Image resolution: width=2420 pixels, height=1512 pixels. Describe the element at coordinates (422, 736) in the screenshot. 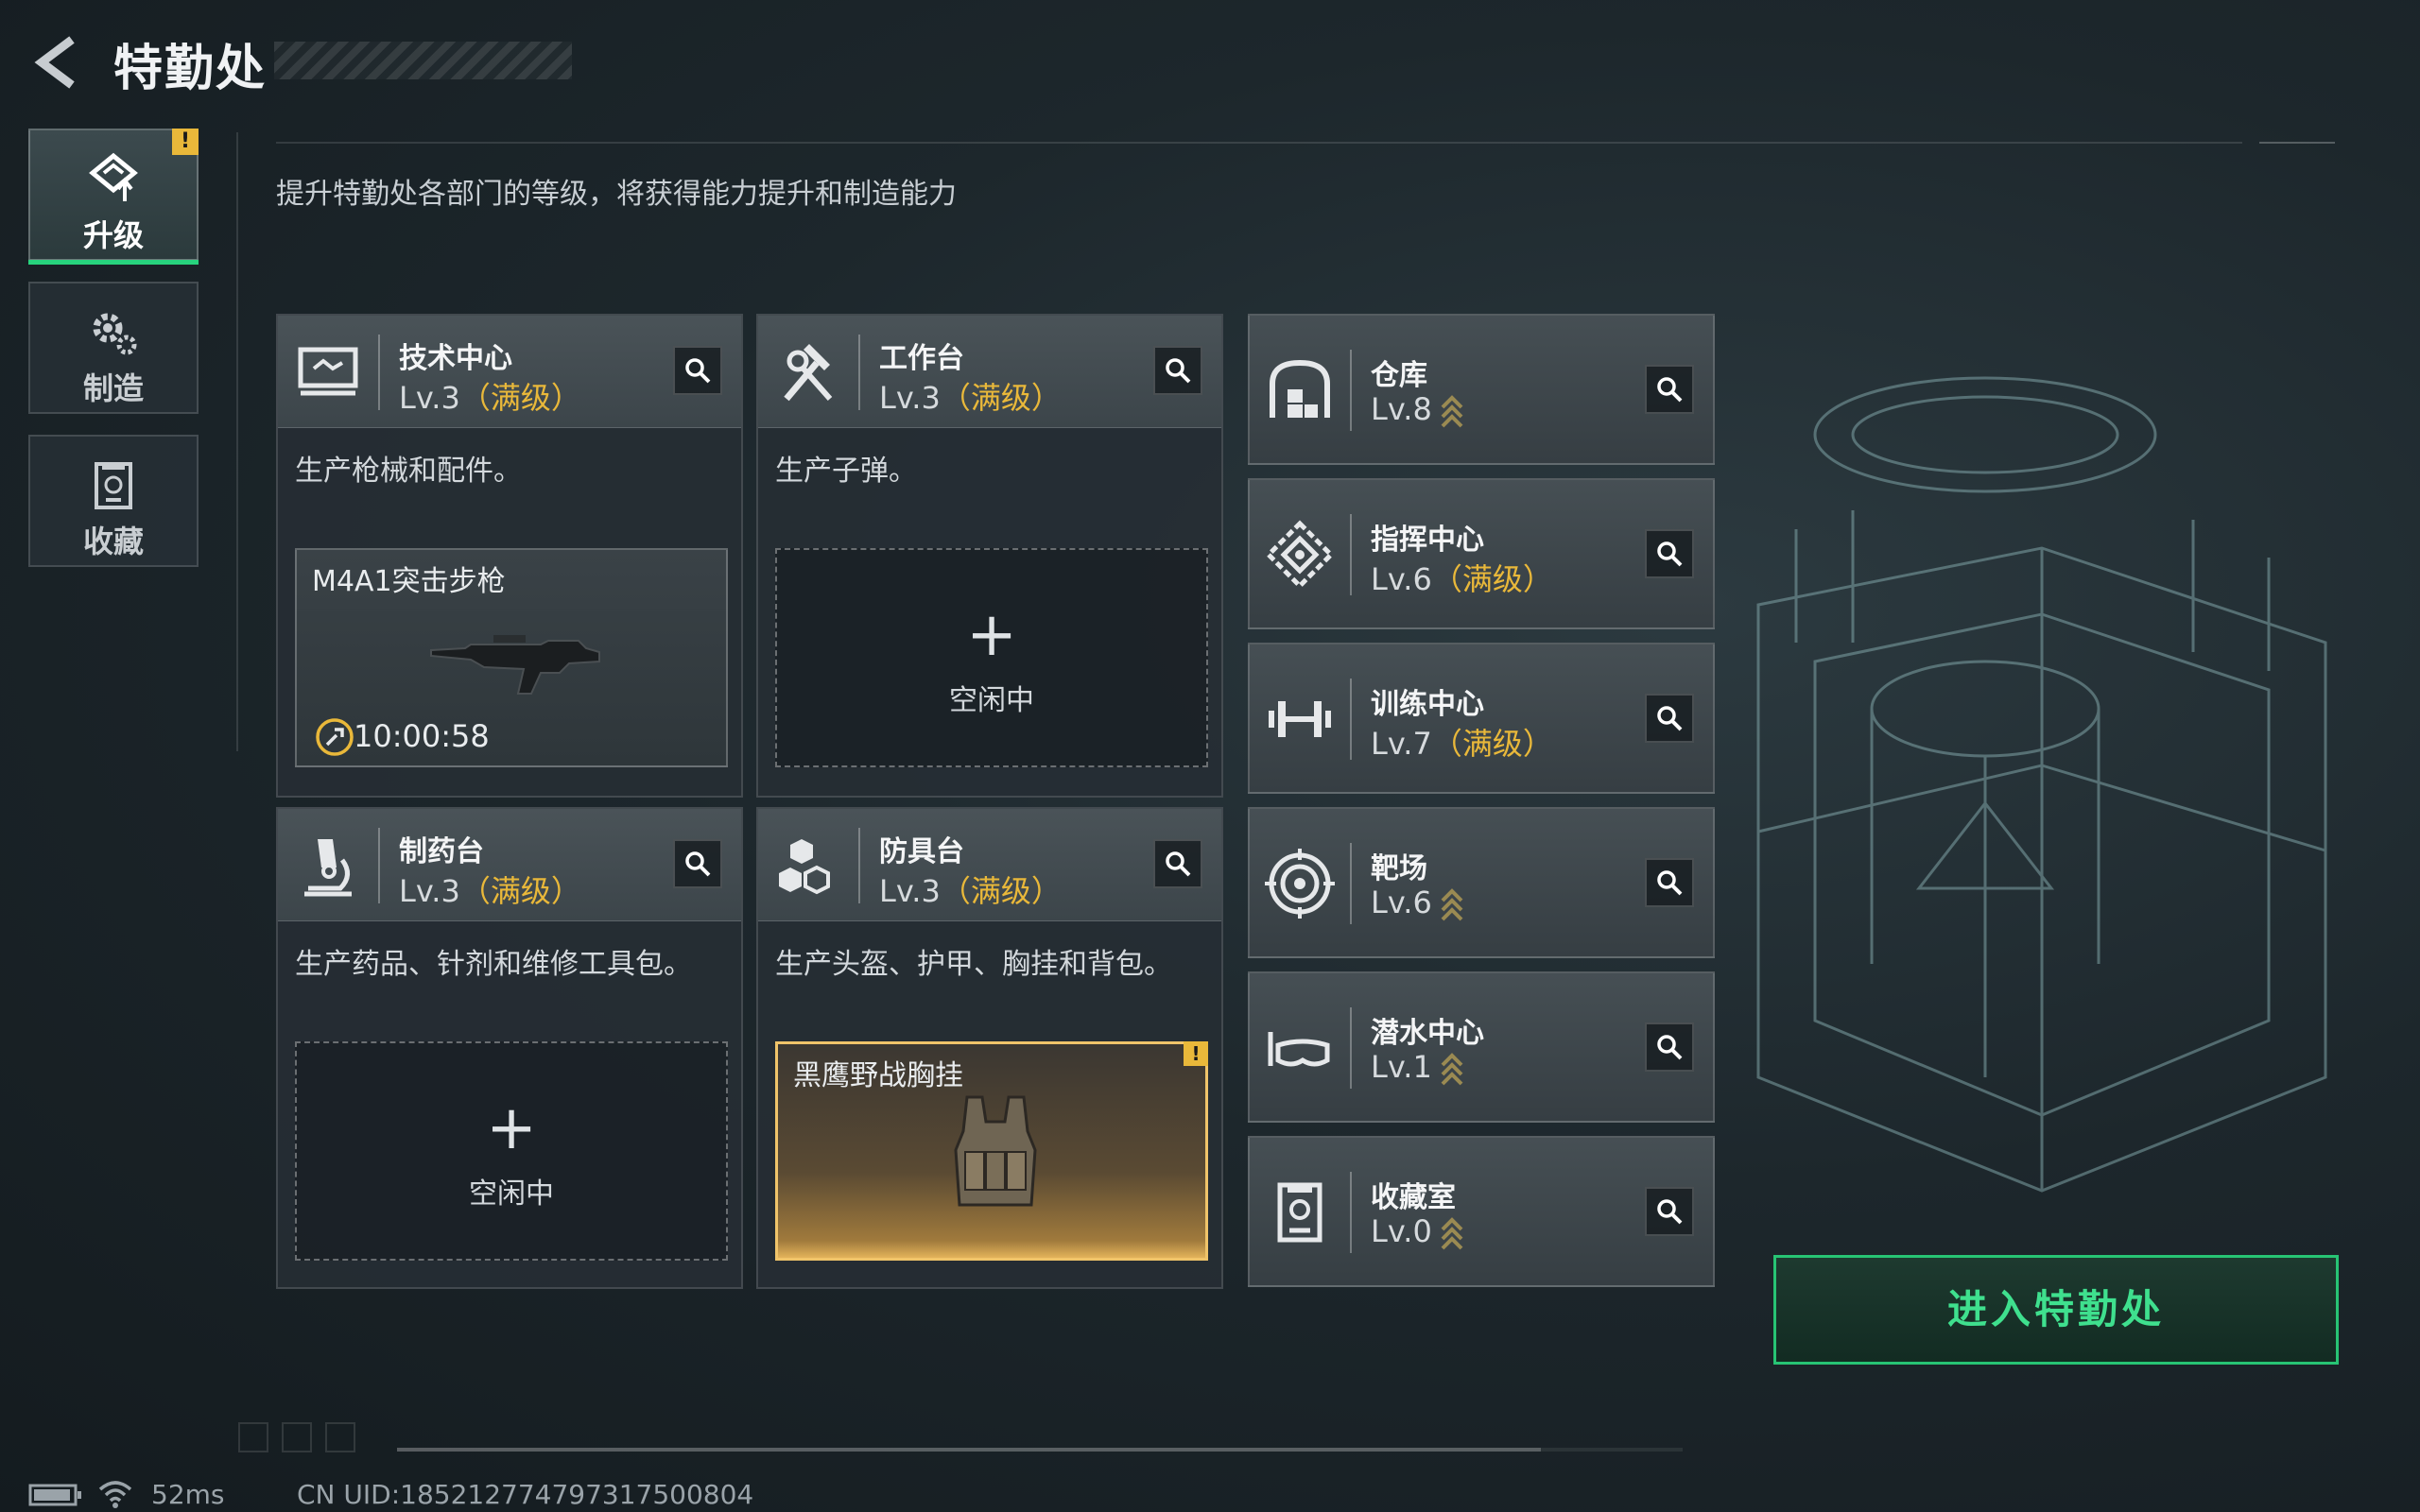

I see `craft-timer: 10:00:58` at that location.